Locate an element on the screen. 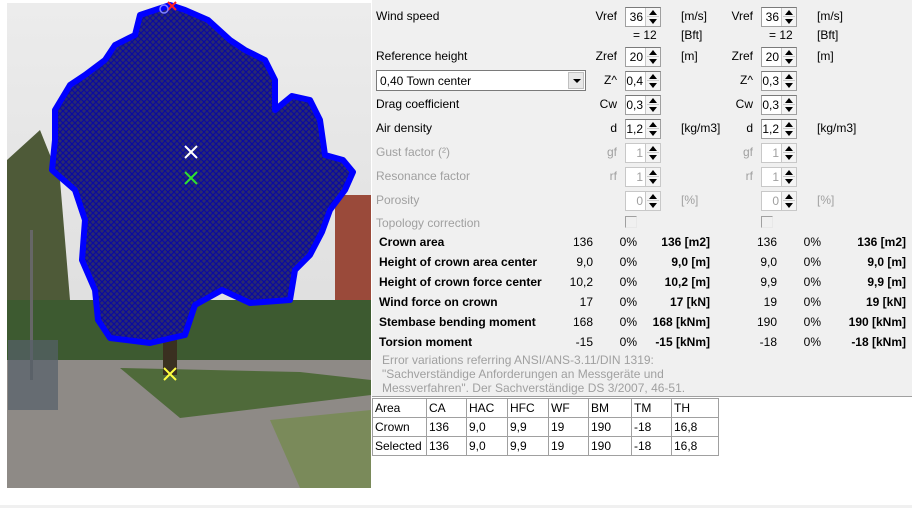 Image resolution: width=912 pixels, height=508 pixels. ref_height-input-2: 20 is located at coordinates (779, 57).